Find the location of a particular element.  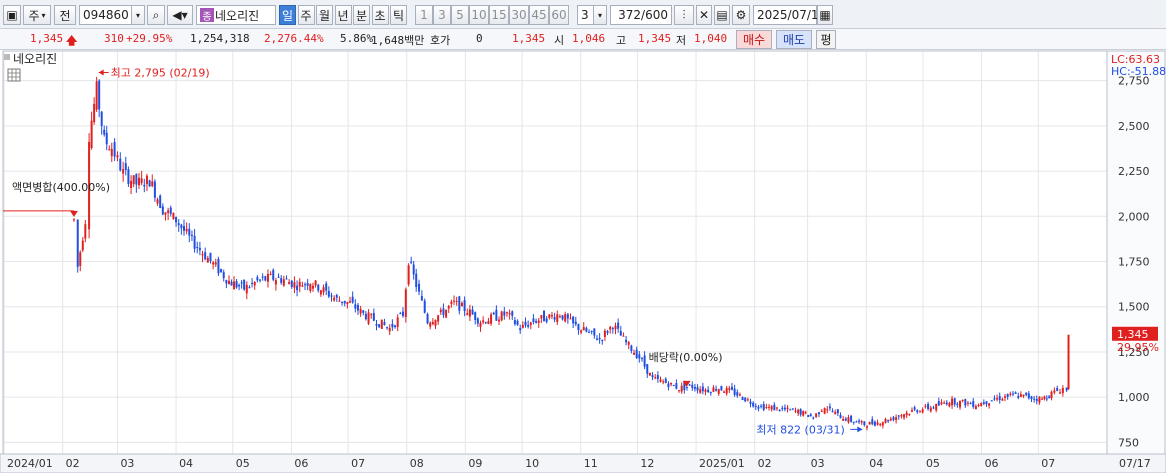

minute-tab-15: 15 is located at coordinates (499, 15).